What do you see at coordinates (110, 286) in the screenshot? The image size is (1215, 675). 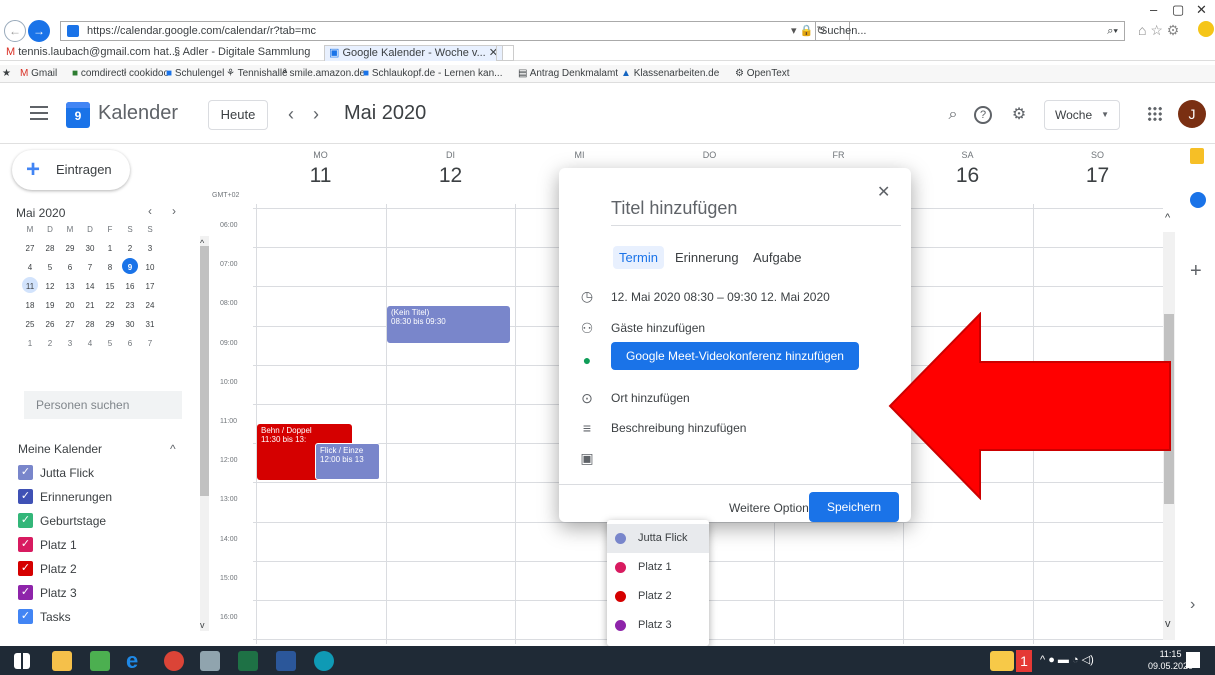 I see `mini-day: 15` at bounding box center [110, 286].